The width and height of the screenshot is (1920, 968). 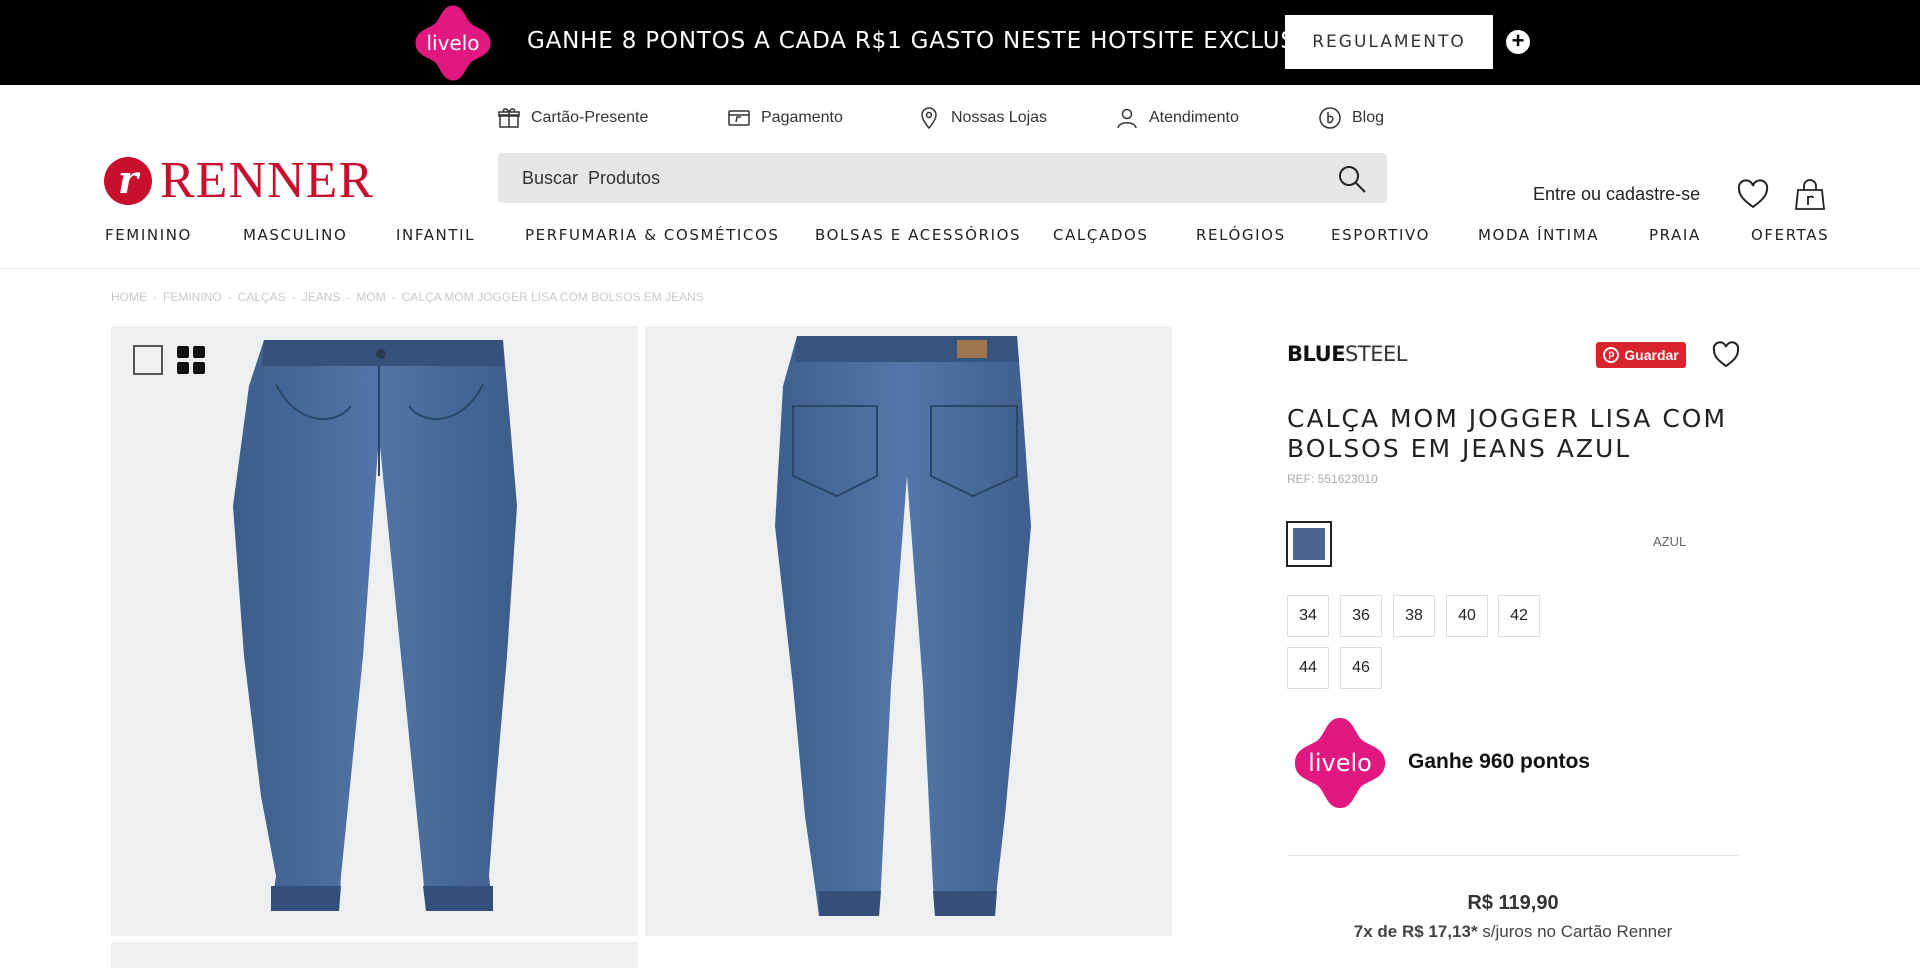 I want to click on product-photo-third, so click(x=374, y=955).